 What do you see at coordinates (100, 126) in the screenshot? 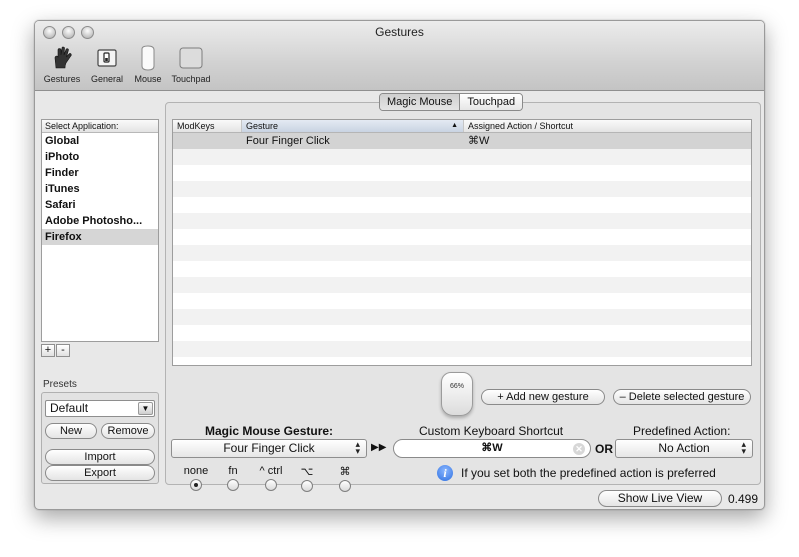
I see `application-list-header: Select Application:` at bounding box center [100, 126].